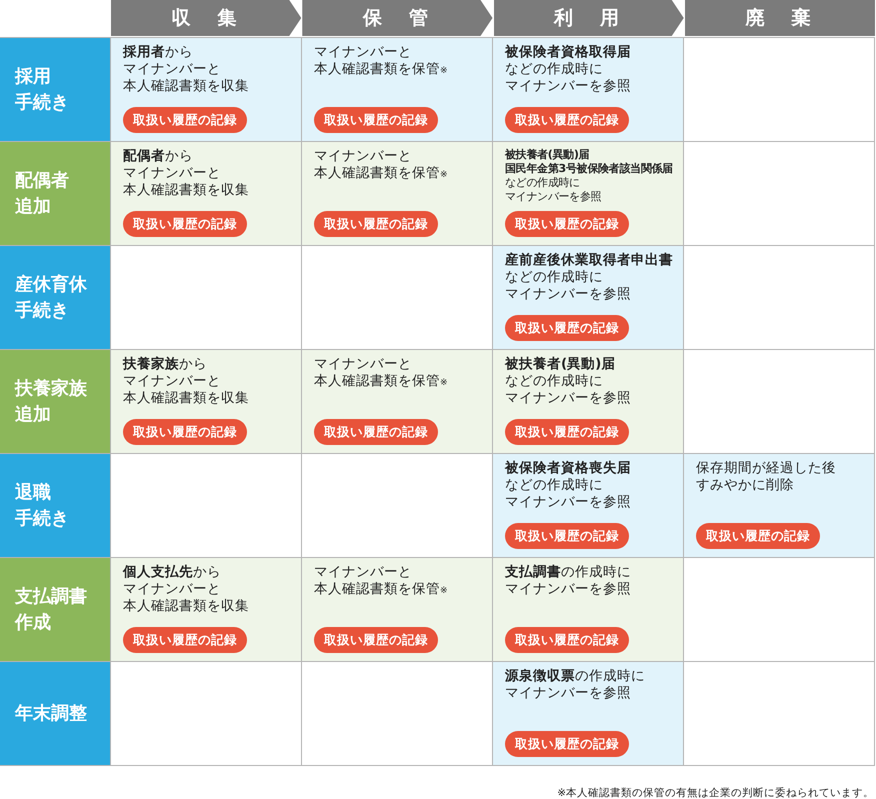 This screenshot has height=799, width=876. I want to click on row-label: 年末調整, so click(55, 713).